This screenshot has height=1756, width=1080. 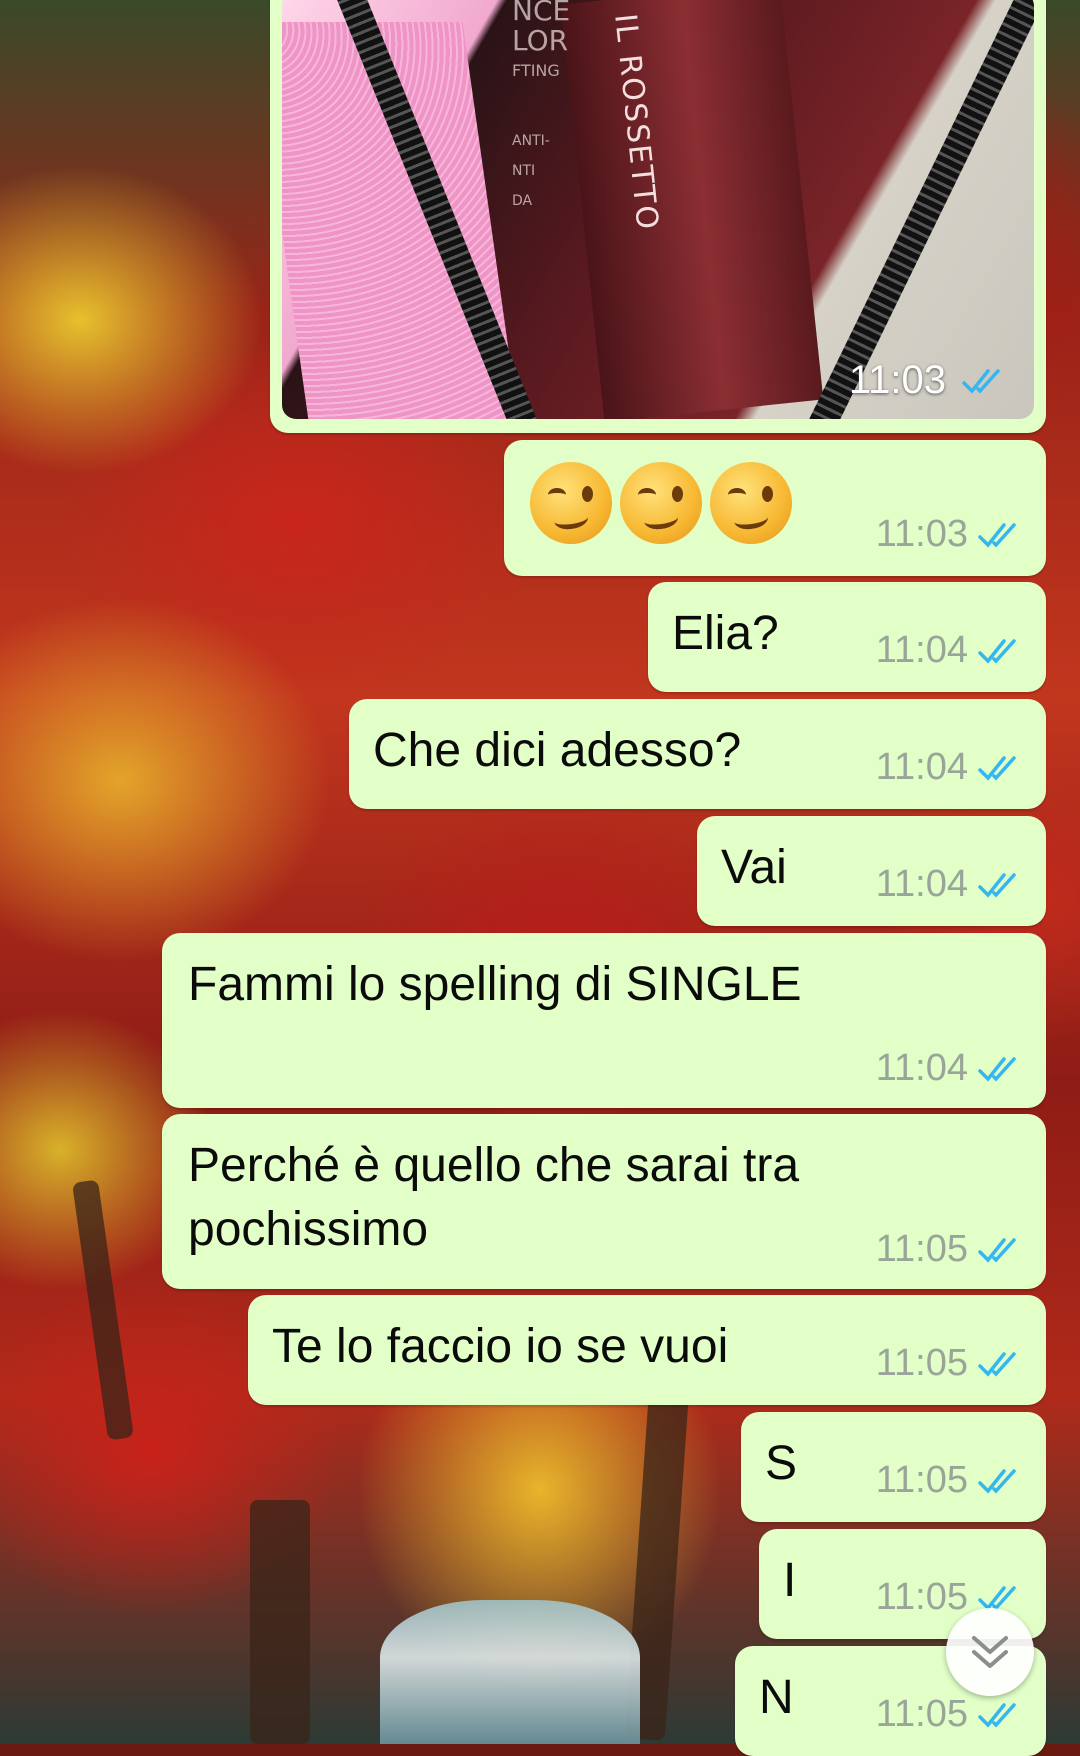 I want to click on emoji-row, so click(x=661, y=503).